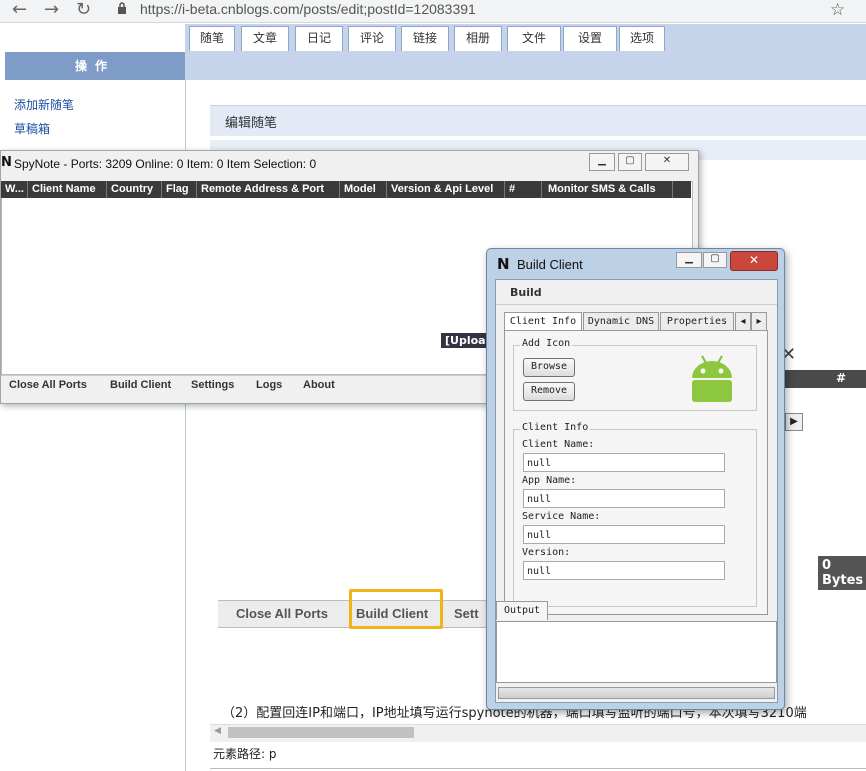 This screenshot has height=771, width=866. Describe the element at coordinates (624, 534) in the screenshot. I see `service-name-field: null` at that location.